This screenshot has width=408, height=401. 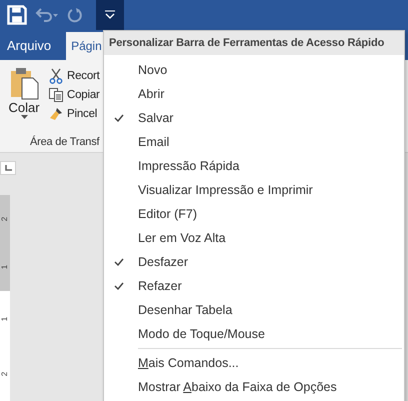 I want to click on menu-item: Editor (F7), so click(x=254, y=214).